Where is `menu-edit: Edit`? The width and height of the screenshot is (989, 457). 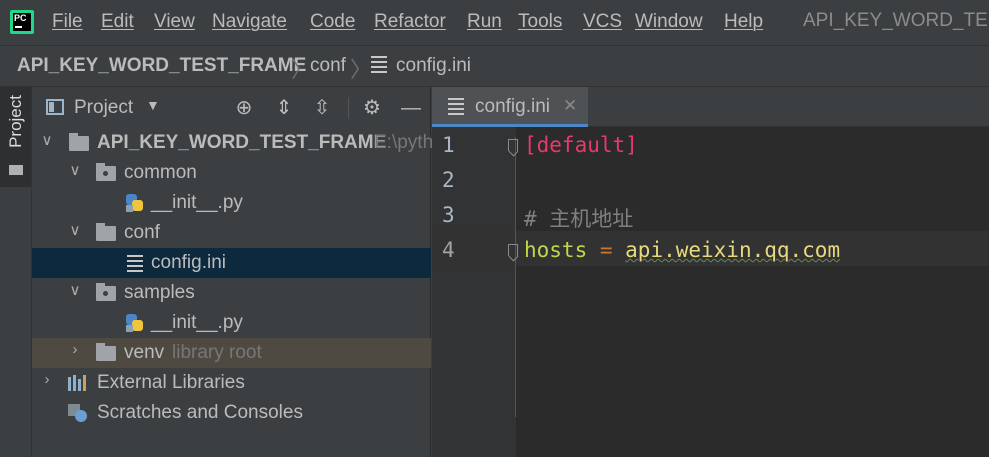
menu-edit: Edit is located at coordinates (117, 22).